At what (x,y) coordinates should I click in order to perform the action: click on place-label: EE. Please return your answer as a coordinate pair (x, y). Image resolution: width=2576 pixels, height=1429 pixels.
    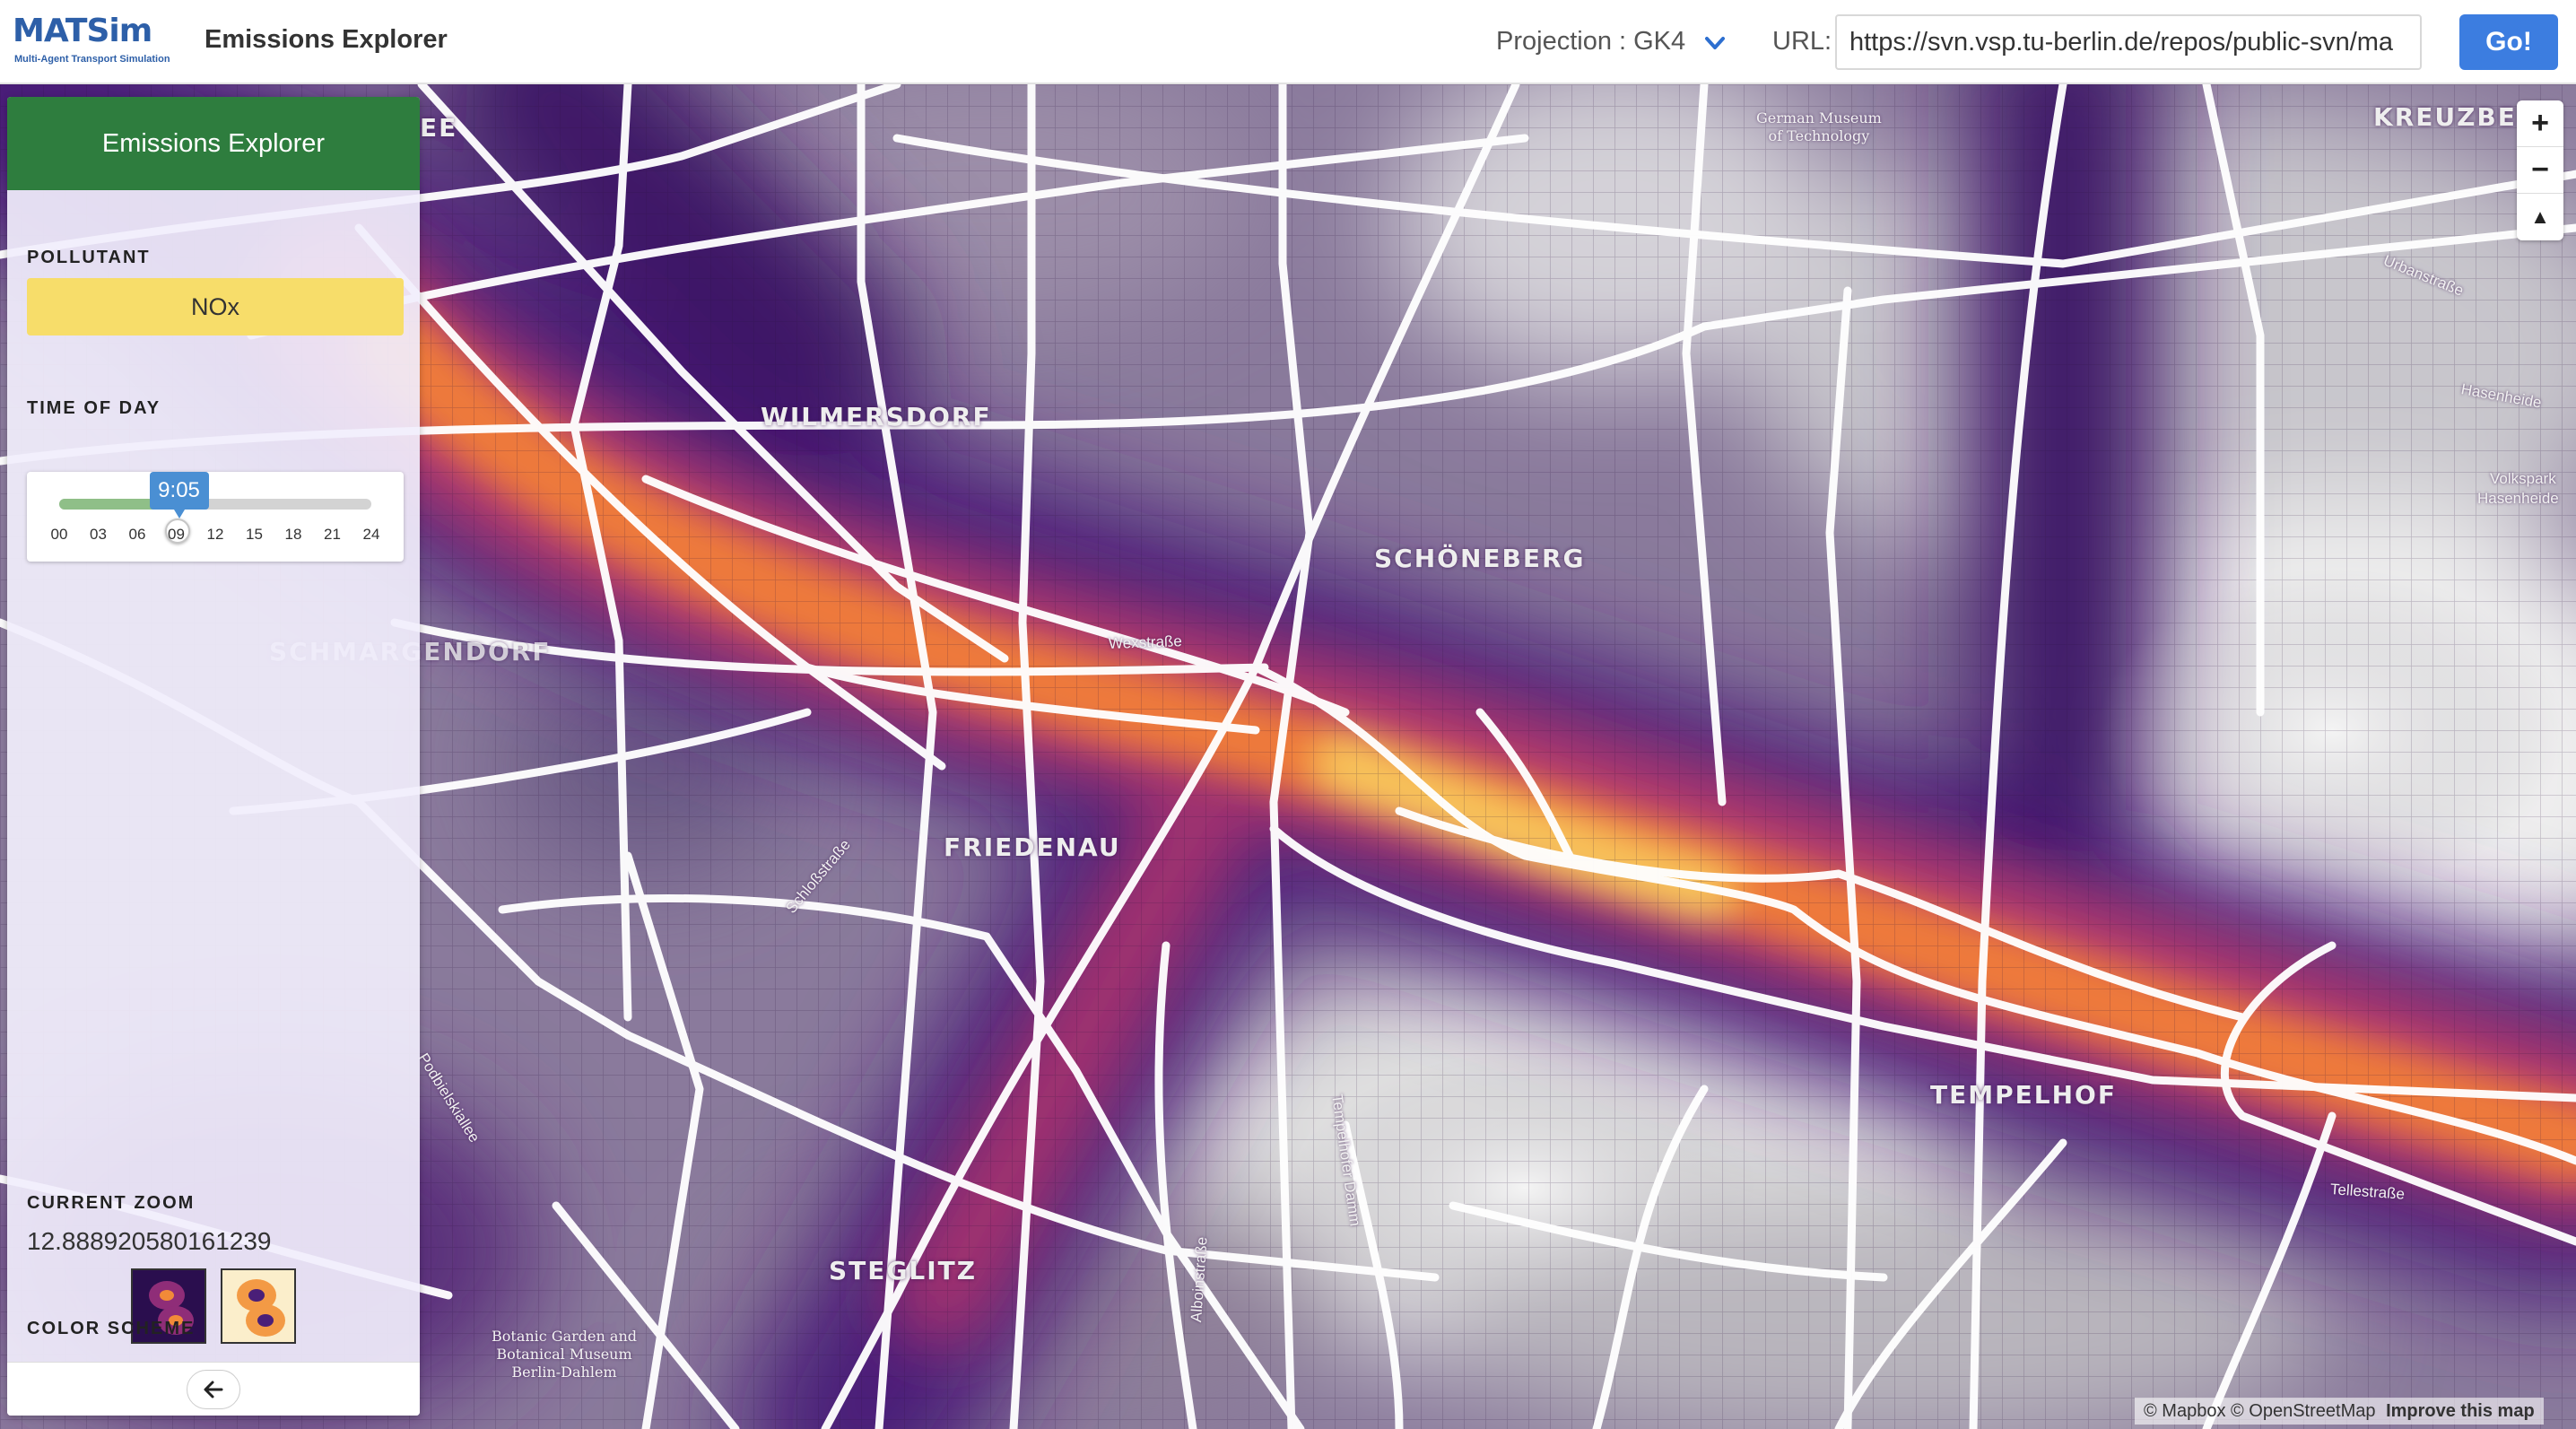
    Looking at the image, I should click on (439, 128).